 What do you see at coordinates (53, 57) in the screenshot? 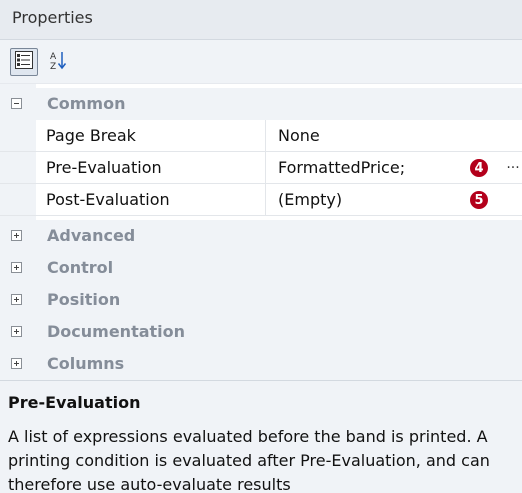
I see `svg-text: A` at bounding box center [53, 57].